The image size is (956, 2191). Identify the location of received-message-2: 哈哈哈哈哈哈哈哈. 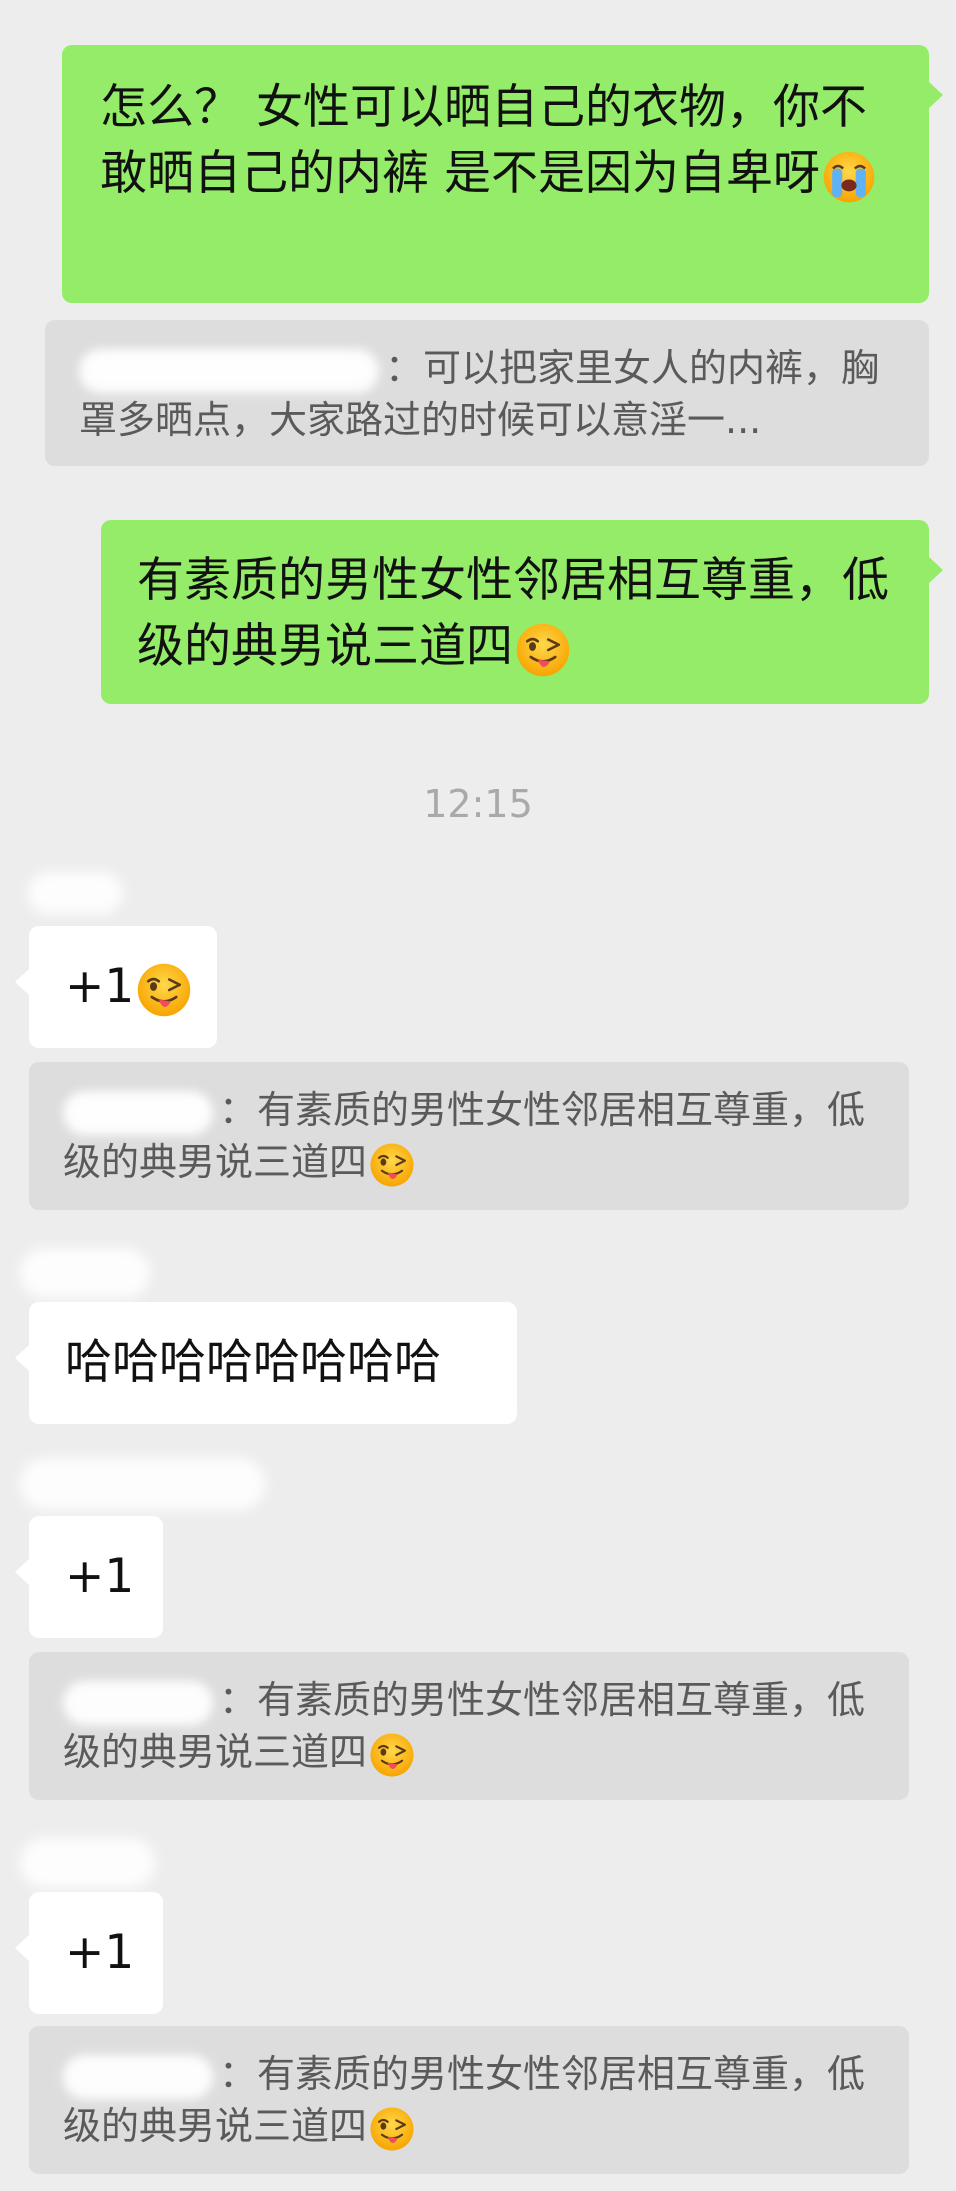
(266, 1363).